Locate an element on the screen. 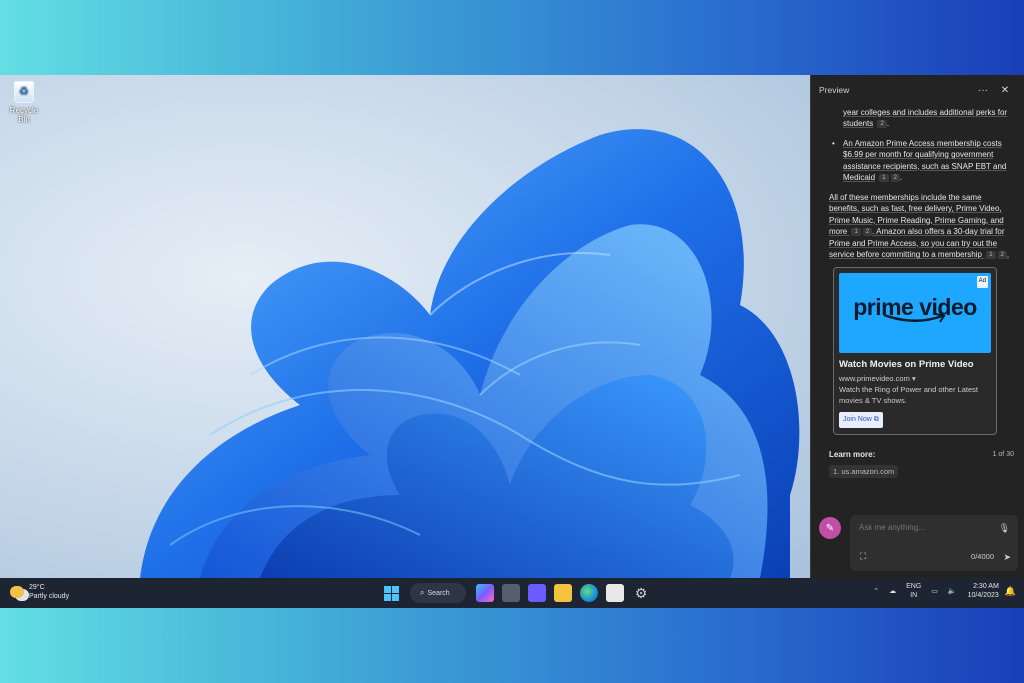 This screenshot has width=1024, height=683. learn-more-label: Learn more: is located at coordinates (852, 454).